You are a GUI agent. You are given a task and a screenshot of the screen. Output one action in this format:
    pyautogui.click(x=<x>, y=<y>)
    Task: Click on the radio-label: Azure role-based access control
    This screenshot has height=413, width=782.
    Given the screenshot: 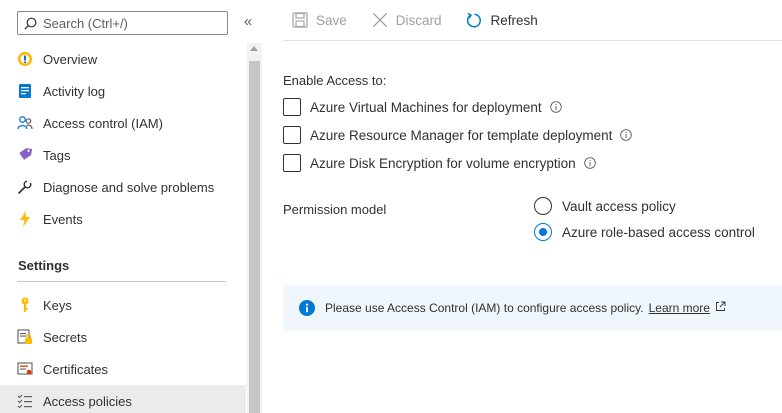 What is the action you would take?
    pyautogui.click(x=658, y=232)
    